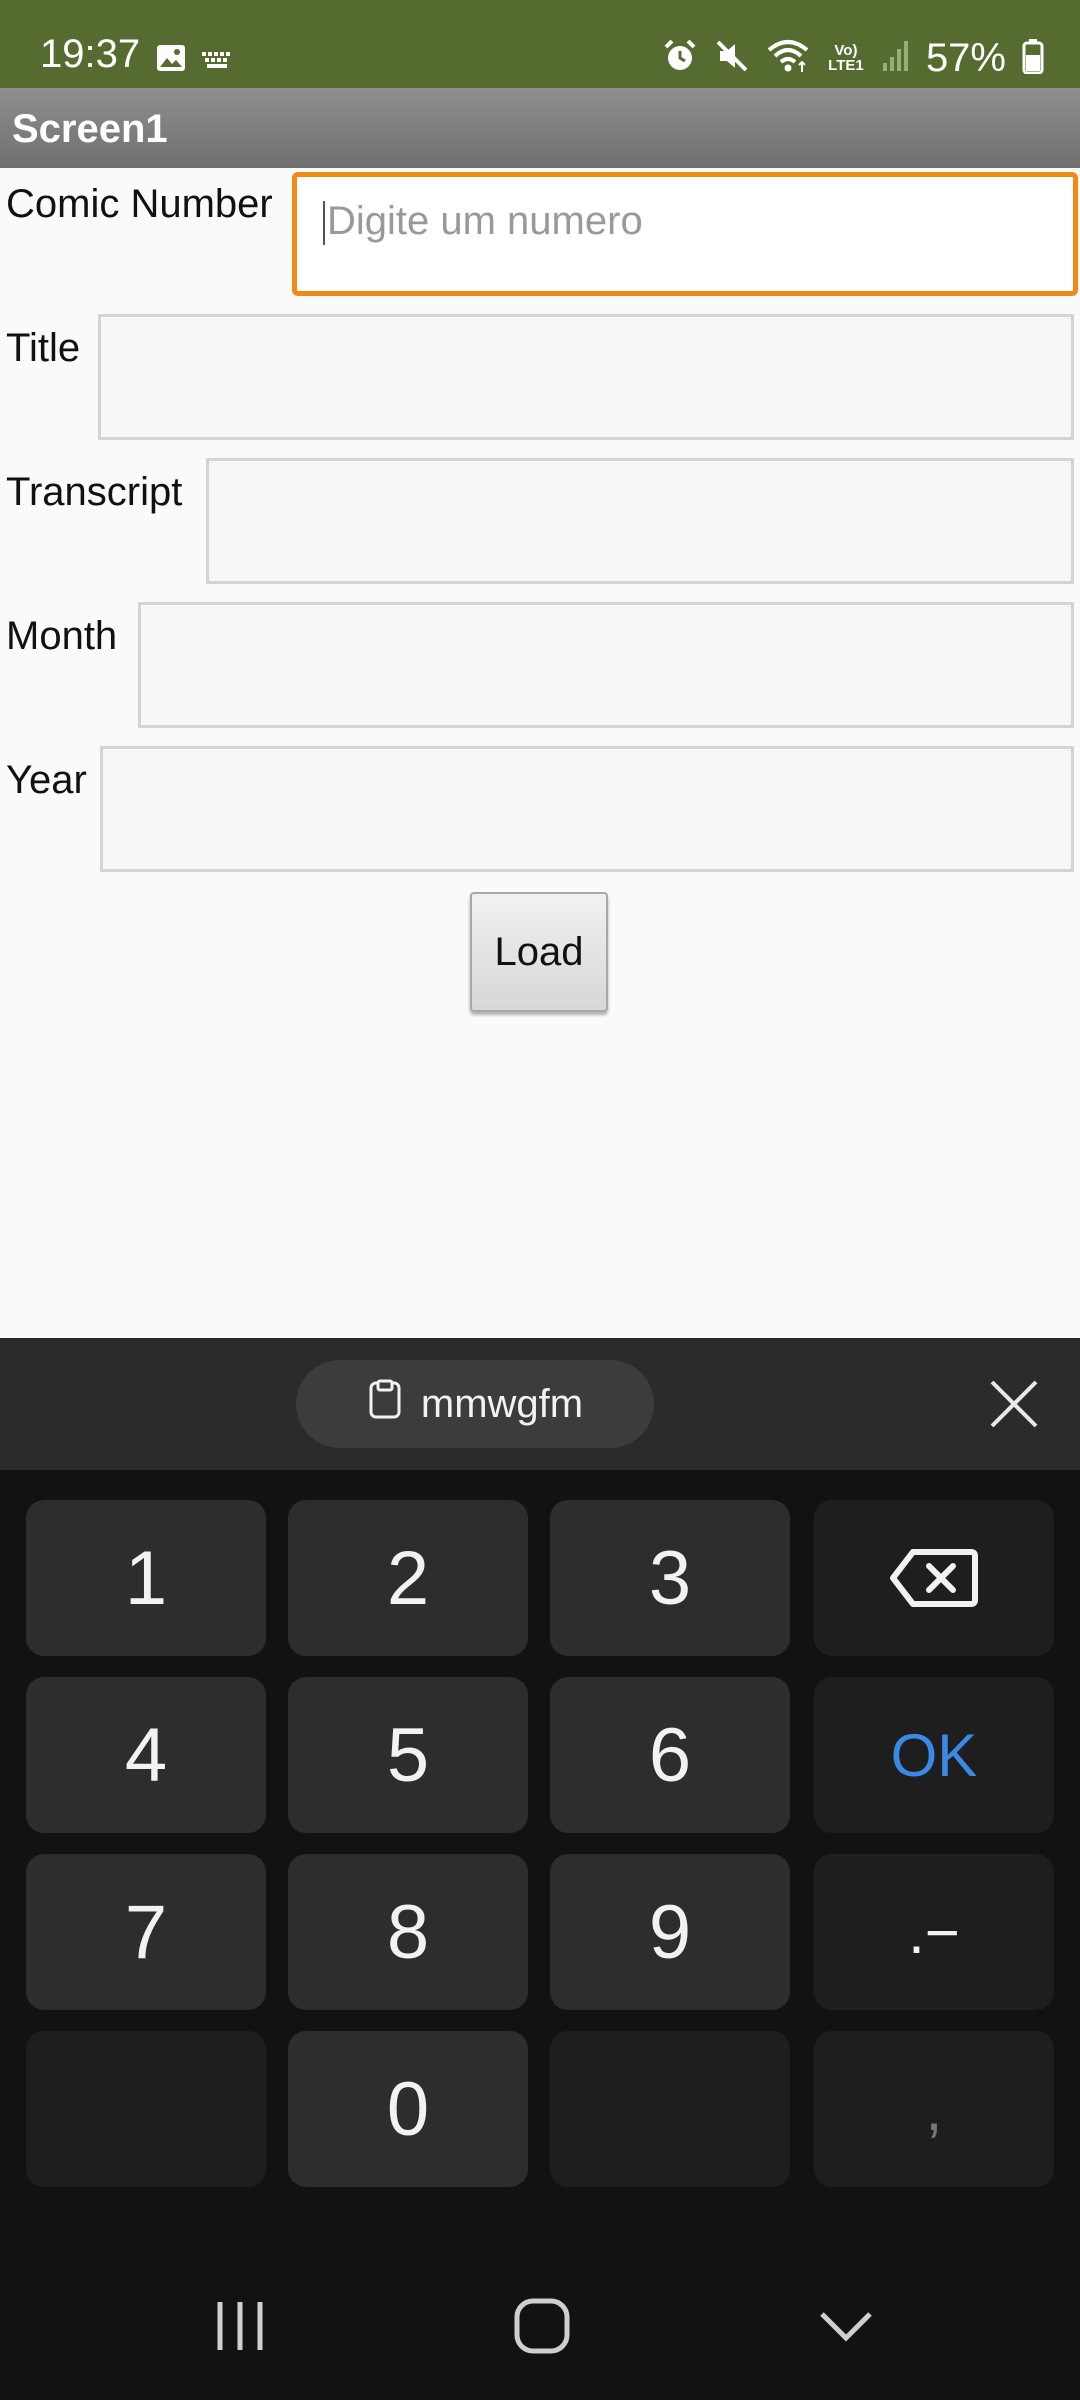 This screenshot has width=1080, height=2400. What do you see at coordinates (934, 2109) in the screenshot?
I see `comma-key: ,` at bounding box center [934, 2109].